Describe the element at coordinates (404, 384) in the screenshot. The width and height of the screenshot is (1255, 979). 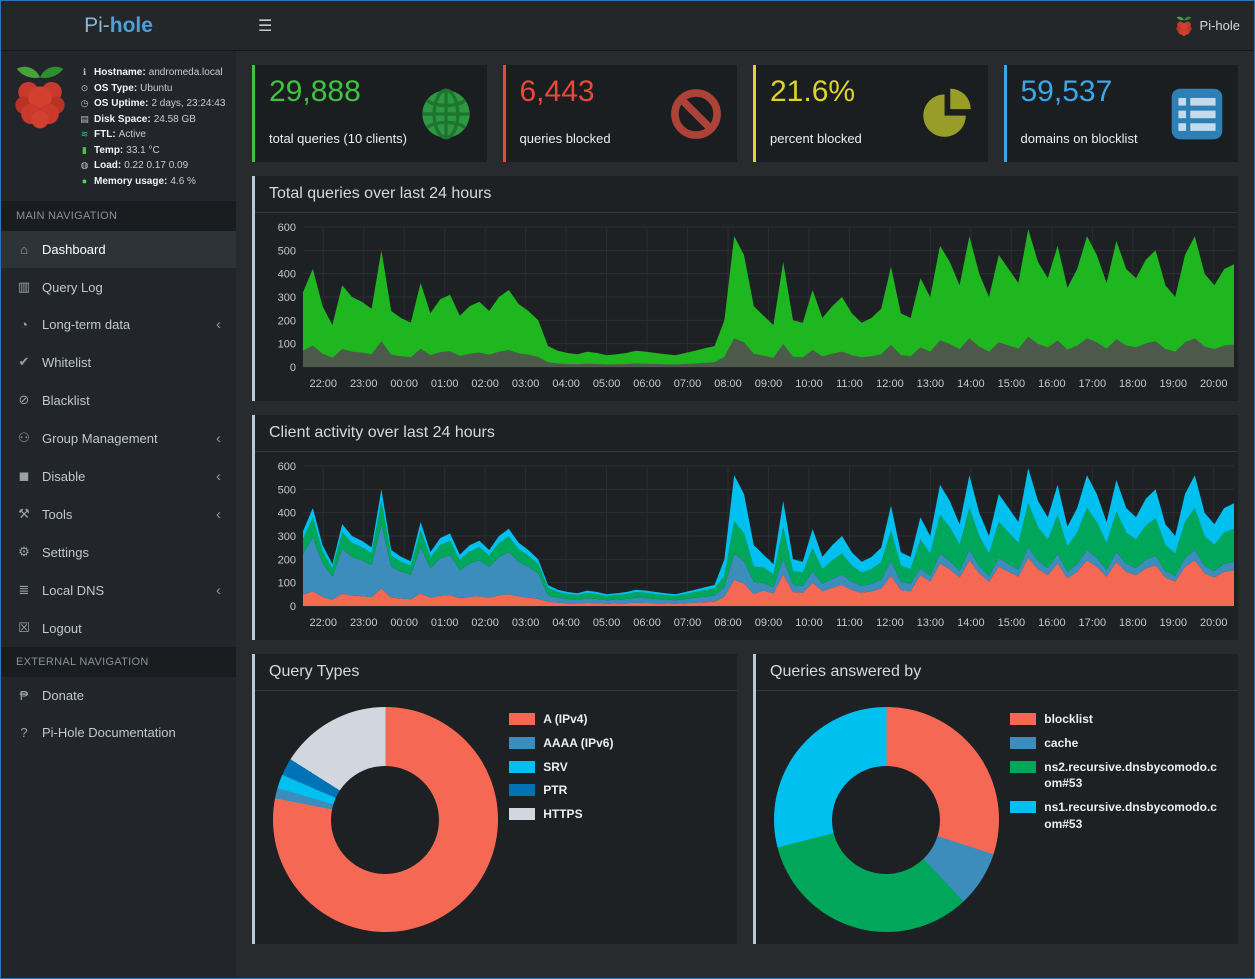
I see `svg-text: 00:00` at that location.